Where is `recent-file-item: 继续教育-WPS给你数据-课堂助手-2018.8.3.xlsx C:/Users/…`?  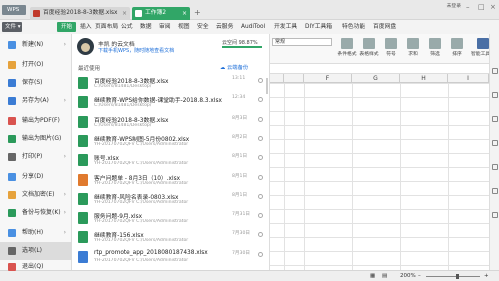
recent-file-item: 继续教育-WPS给你数据-课堂助手-2018.8.3.xlsx C:/Users/… is located at coordinates (171, 103).